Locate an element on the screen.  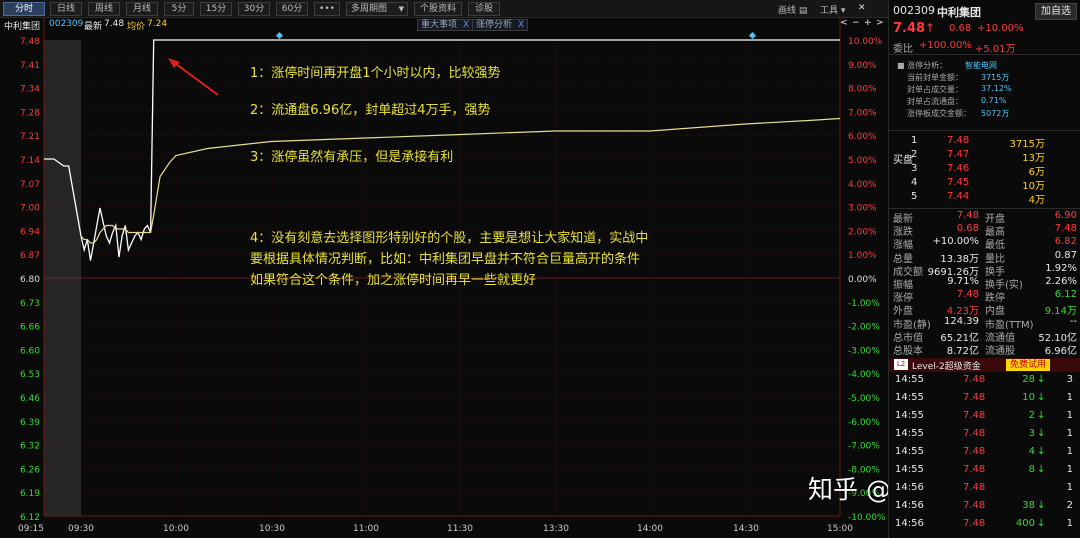
stat-value: 0.68 is located at coordinates (967, 229).